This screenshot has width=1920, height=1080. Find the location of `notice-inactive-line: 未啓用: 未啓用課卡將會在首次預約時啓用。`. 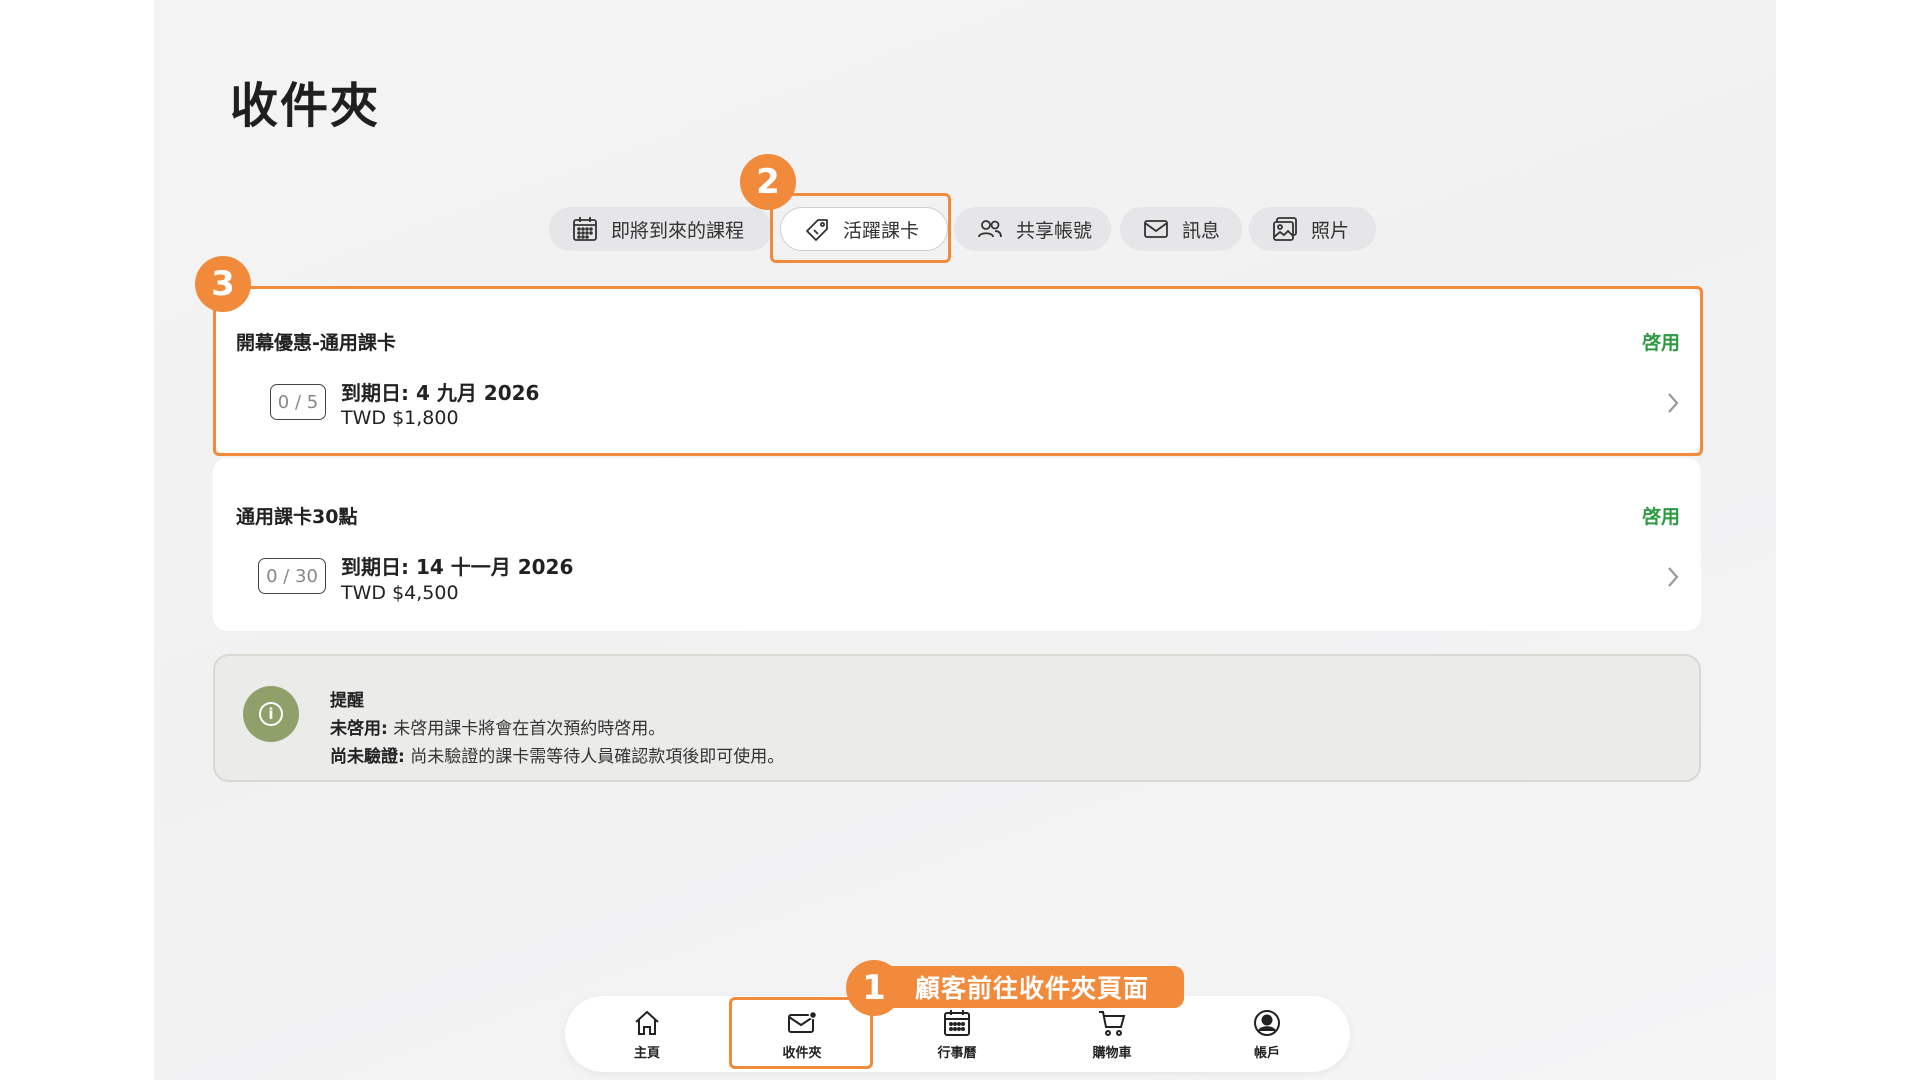

notice-inactive-line: 未啓用: 未啓用課卡將會在首次預約時啓用。 is located at coordinates (497, 726).